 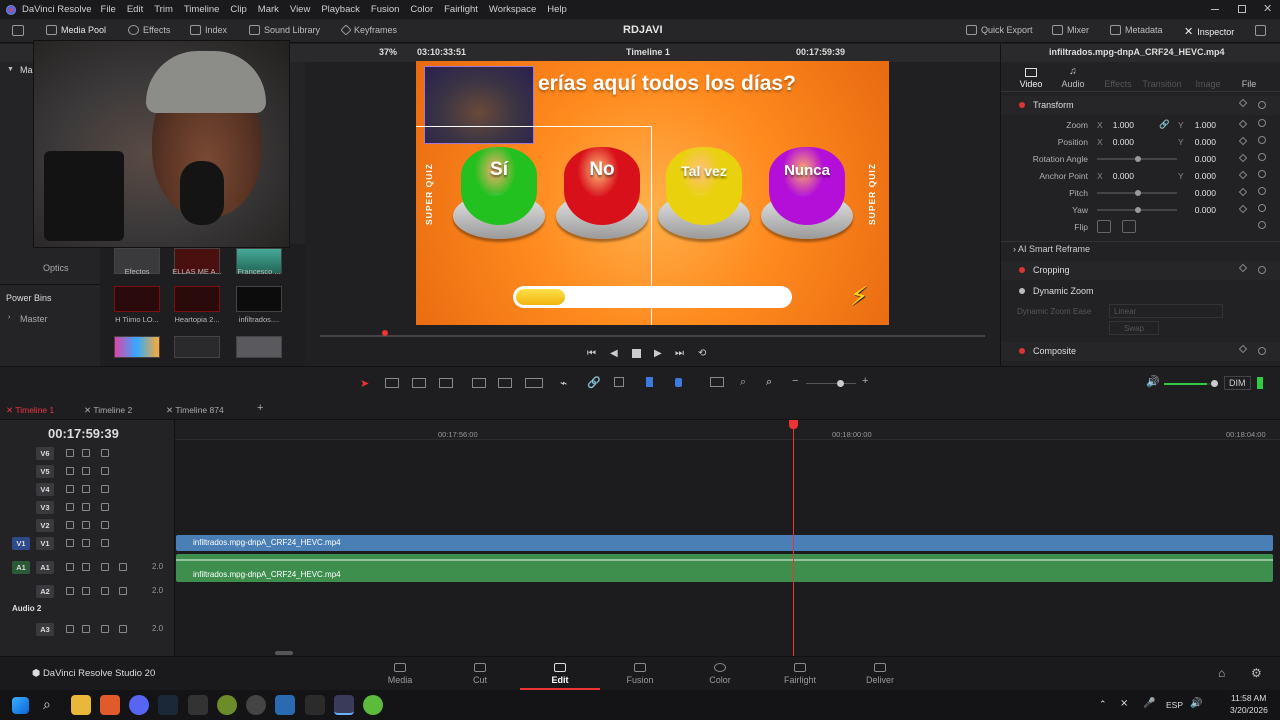 What do you see at coordinates (1140, 351) in the screenshot?
I see `composite-section: Composite` at bounding box center [1140, 351].